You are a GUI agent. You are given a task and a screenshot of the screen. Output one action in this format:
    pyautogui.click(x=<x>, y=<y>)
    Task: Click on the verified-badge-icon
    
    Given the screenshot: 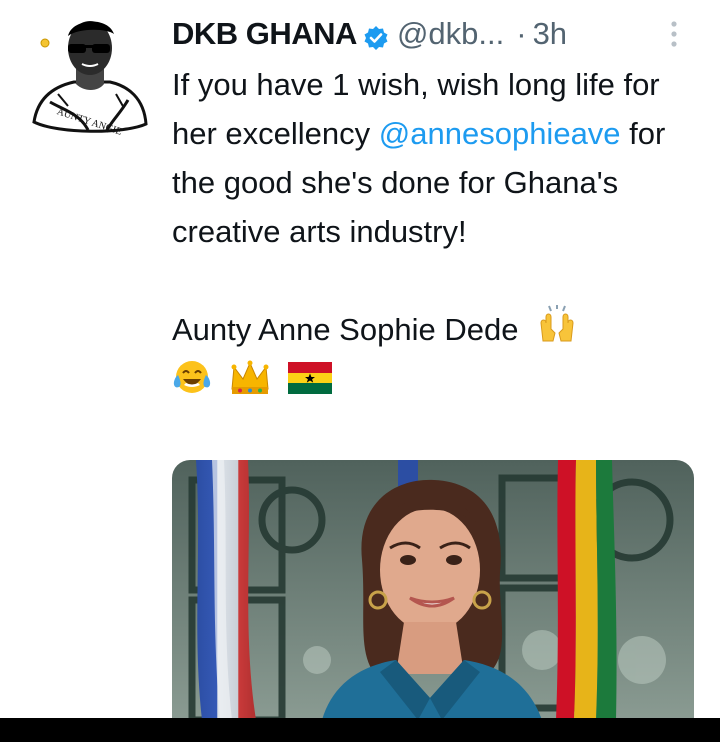 What is the action you would take?
    pyautogui.click(x=376, y=35)
    